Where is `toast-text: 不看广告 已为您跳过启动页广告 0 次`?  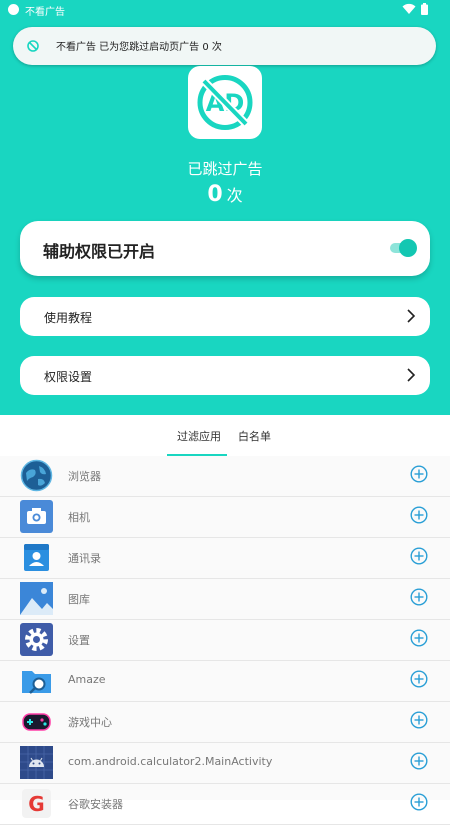
toast-text: 不看广告 已为您跳过启动页广告 0 次 is located at coordinates (139, 47).